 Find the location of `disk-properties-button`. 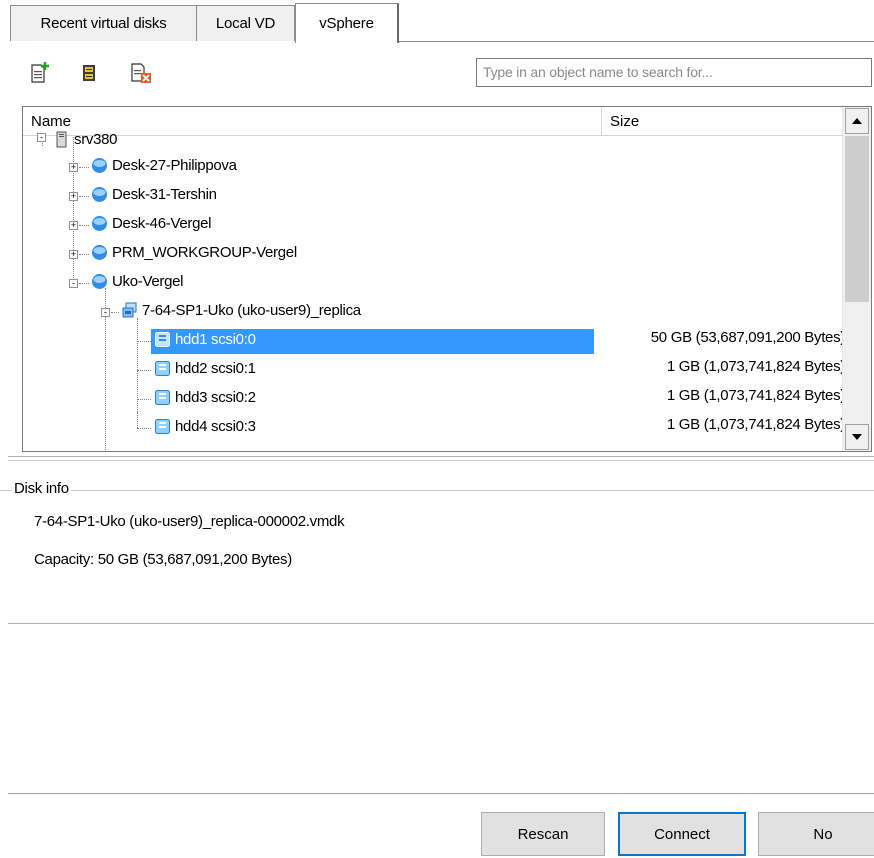

disk-properties-button is located at coordinates (90, 73).